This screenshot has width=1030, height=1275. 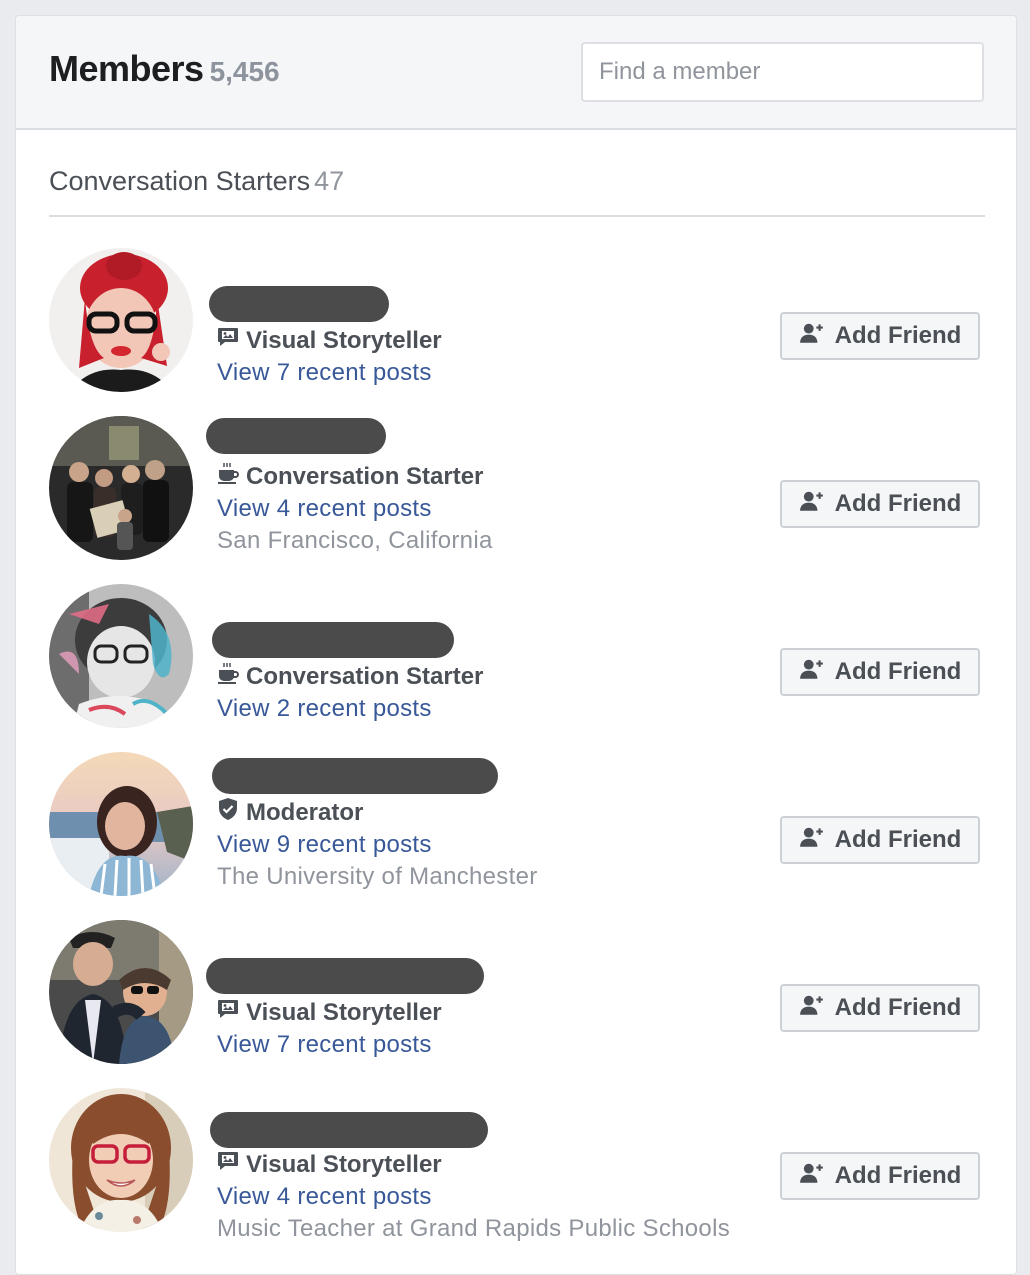 I want to click on find-member-input, so click(x=782, y=72).